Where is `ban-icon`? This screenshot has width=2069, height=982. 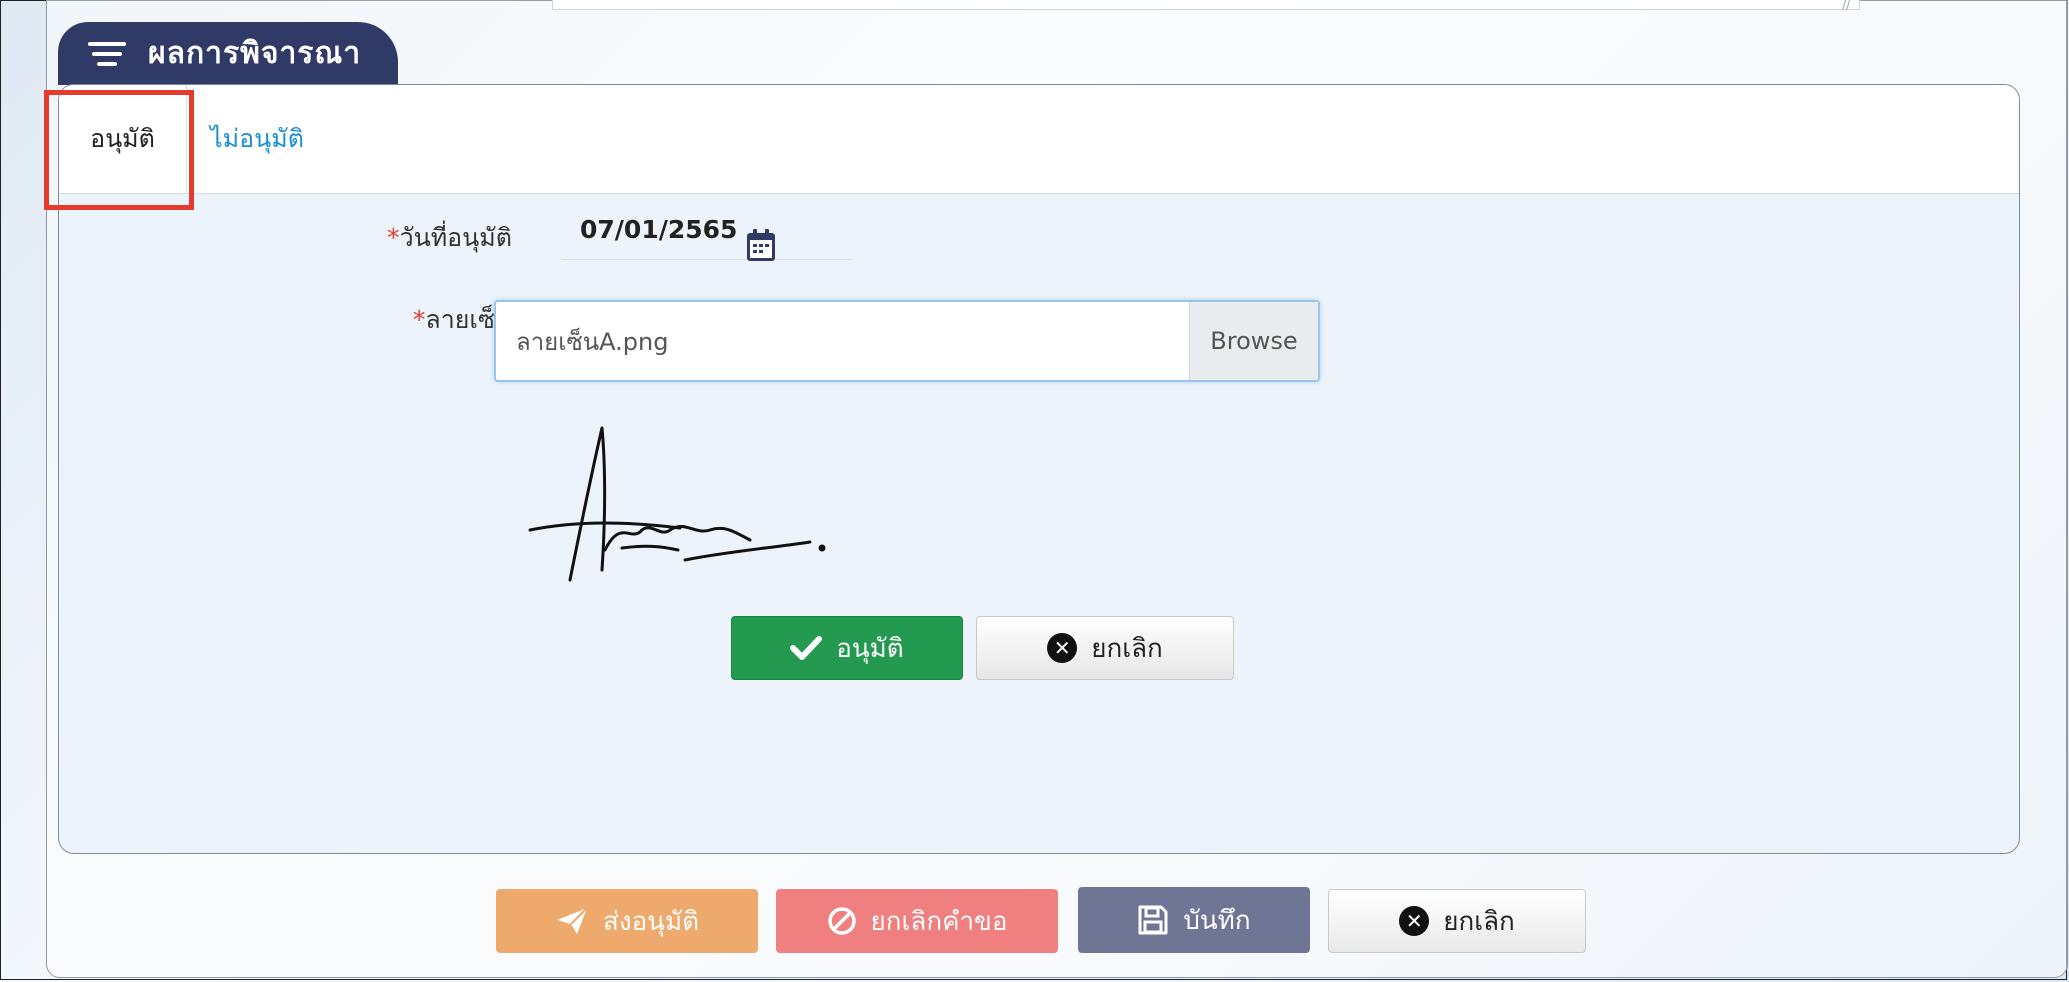
ban-icon is located at coordinates (841, 921).